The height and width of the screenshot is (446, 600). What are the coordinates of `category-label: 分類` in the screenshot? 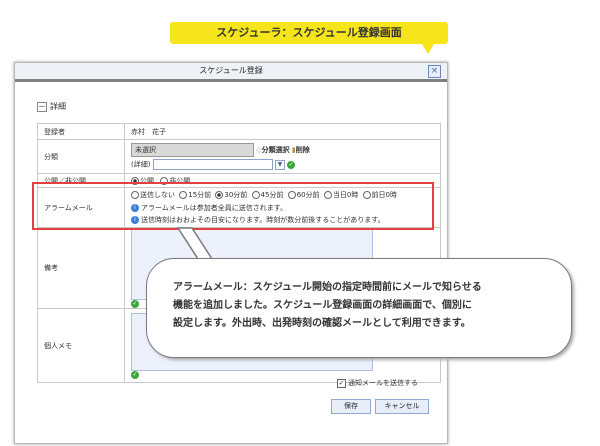 It's located at (81, 156).